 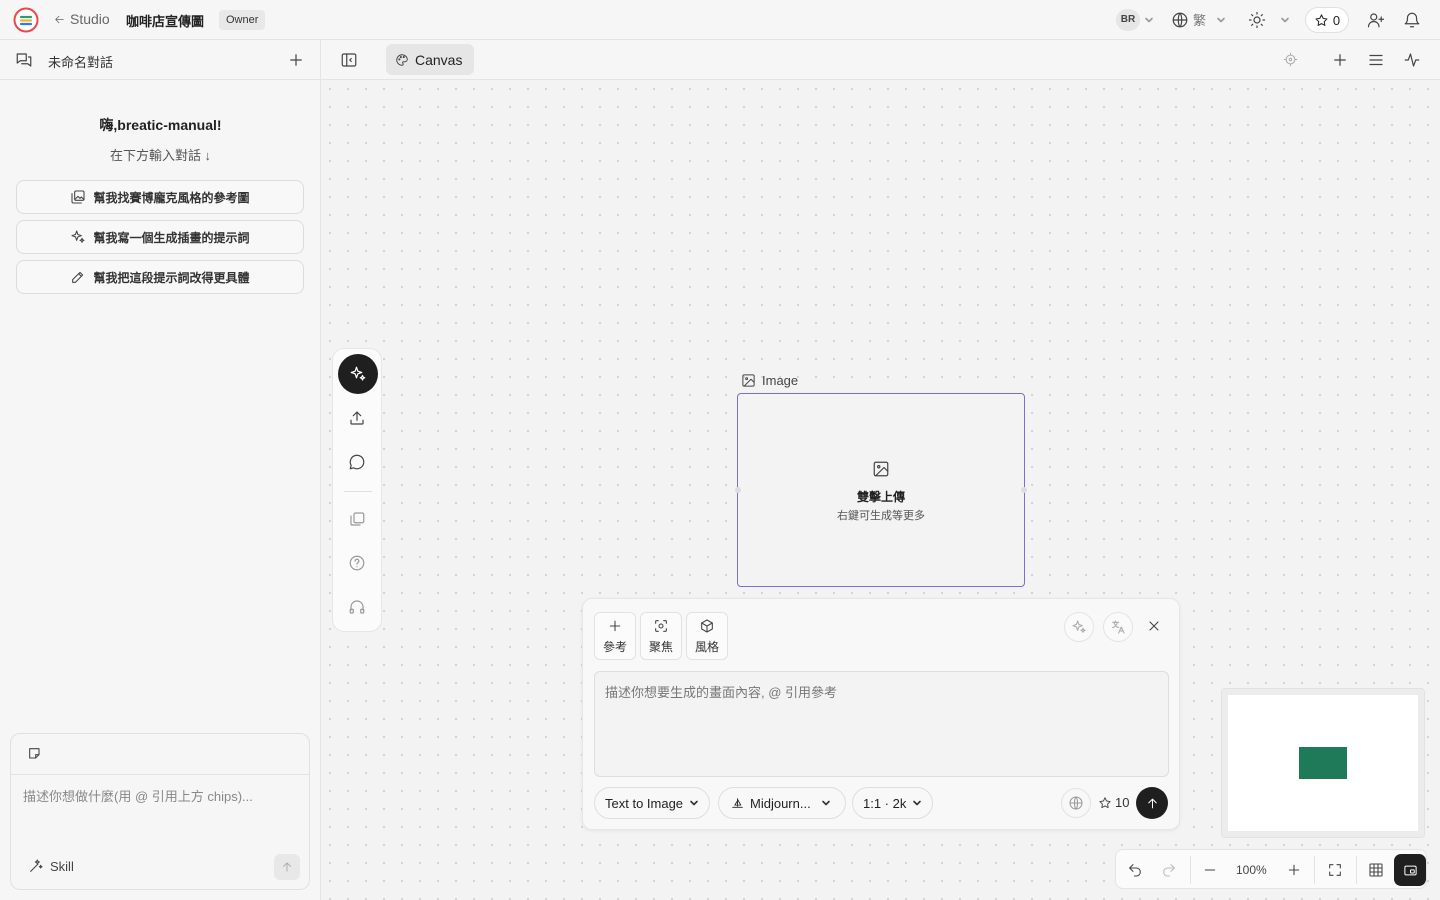 I want to click on ai-generate-button, so click(x=358, y=374).